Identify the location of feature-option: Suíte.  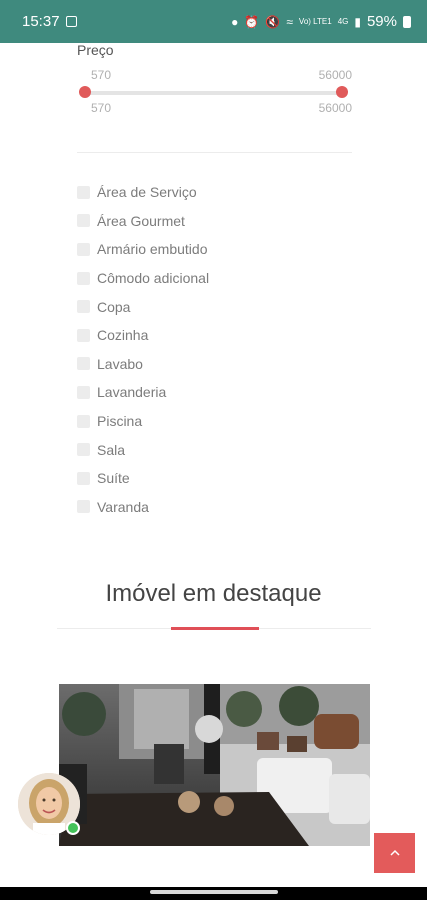
(143, 478).